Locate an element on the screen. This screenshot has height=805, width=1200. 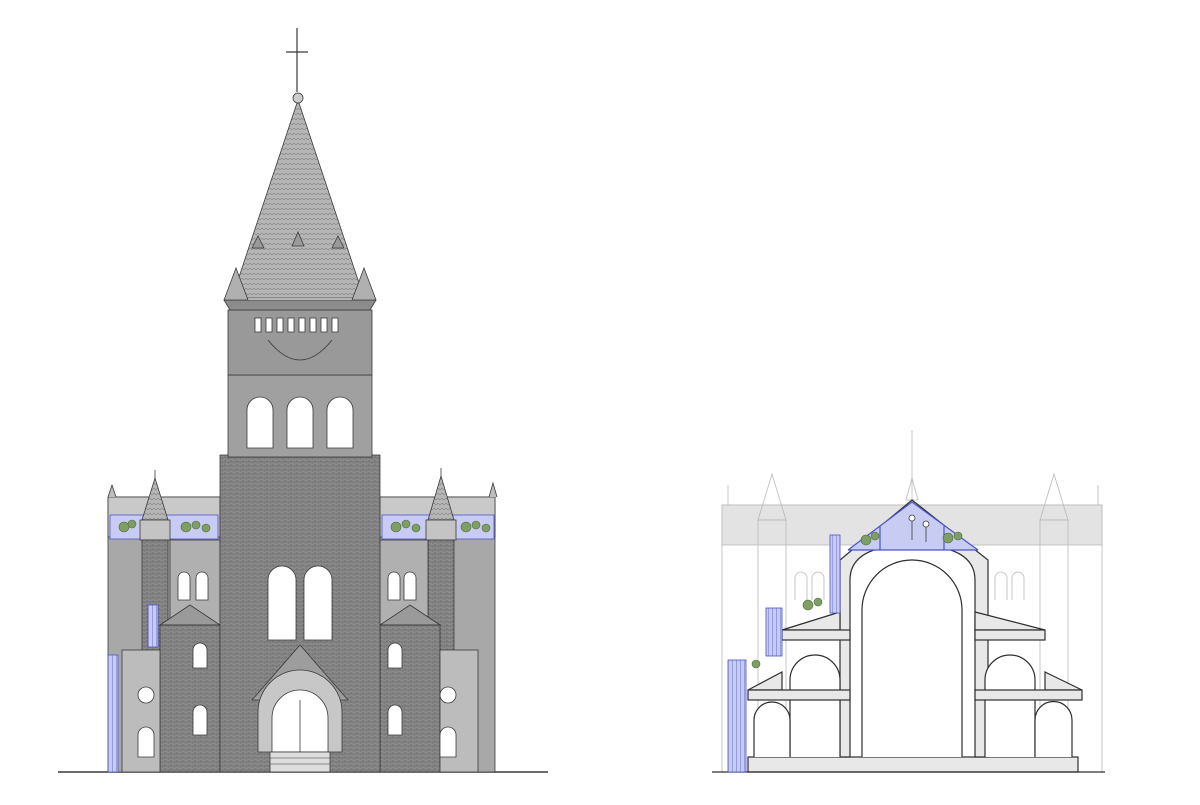
proposal-stair-left is located at coordinates (113, 713).